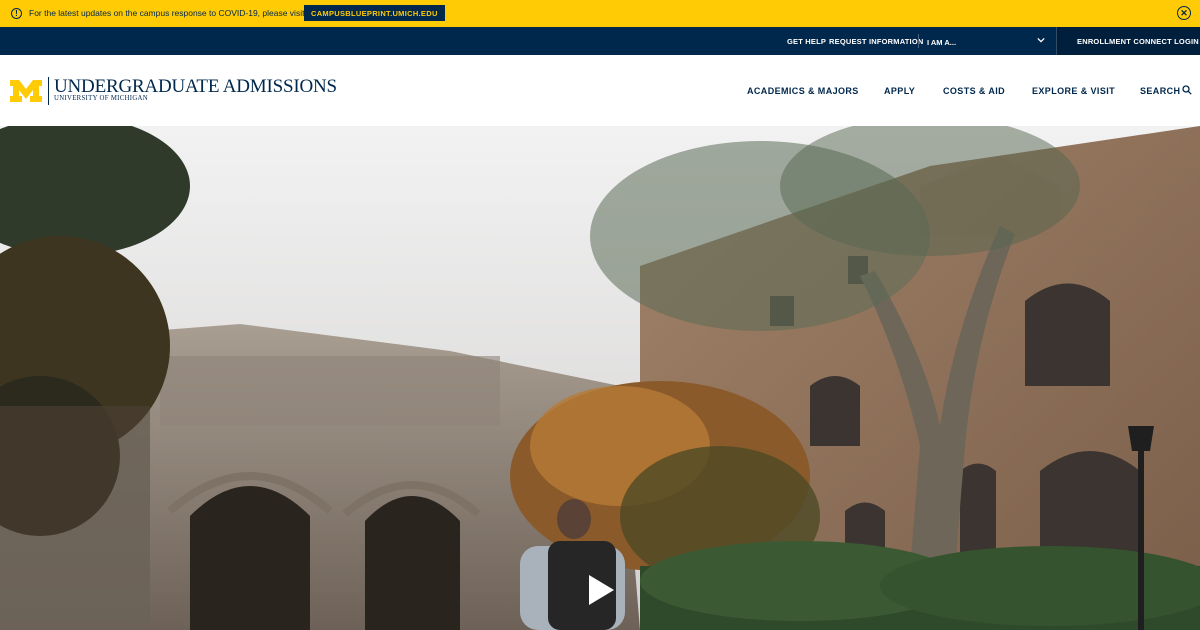  Describe the element at coordinates (601, 590) in the screenshot. I see `play-icon` at that location.